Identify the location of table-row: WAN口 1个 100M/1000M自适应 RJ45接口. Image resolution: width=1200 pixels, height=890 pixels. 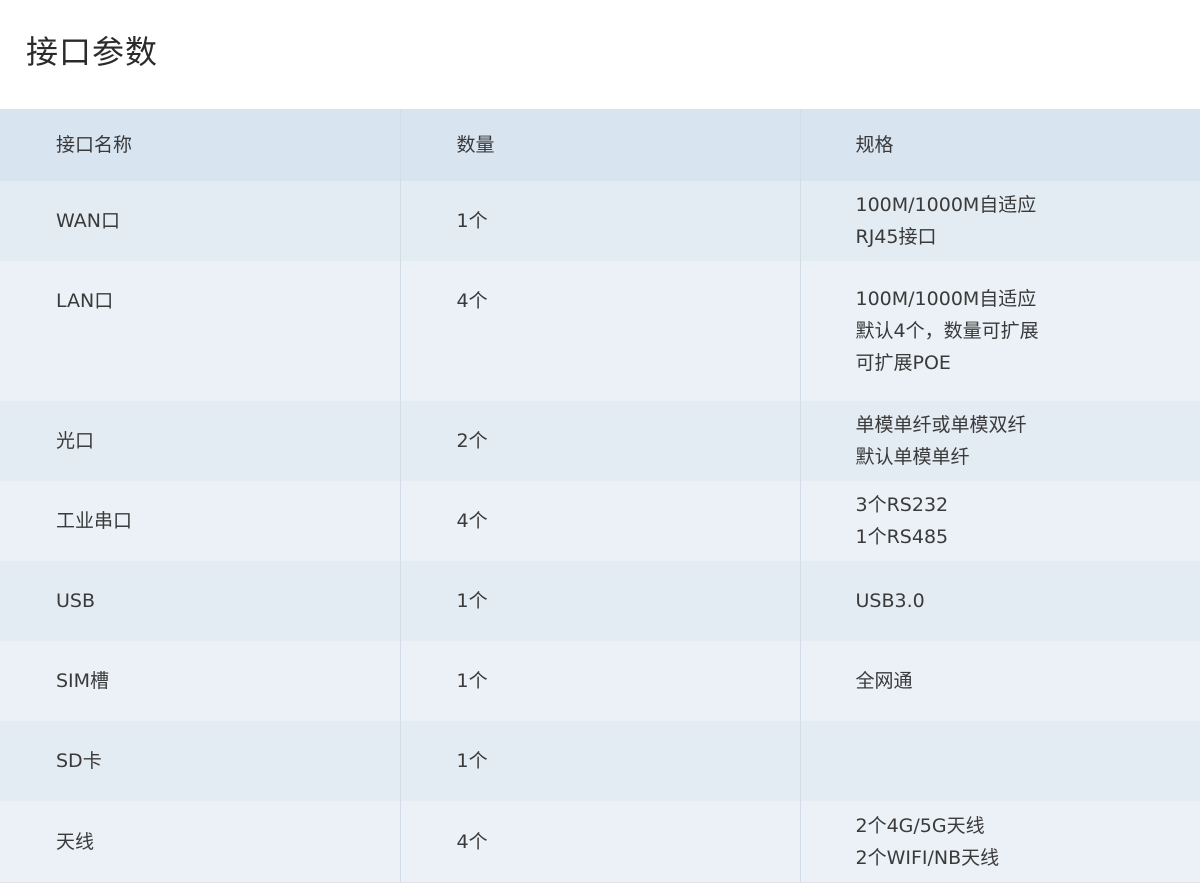
(600, 221).